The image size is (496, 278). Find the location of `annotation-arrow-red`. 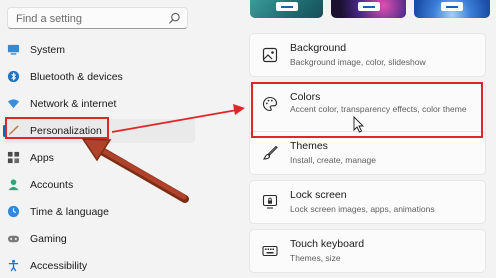

annotation-arrow-red is located at coordinates (178, 118).